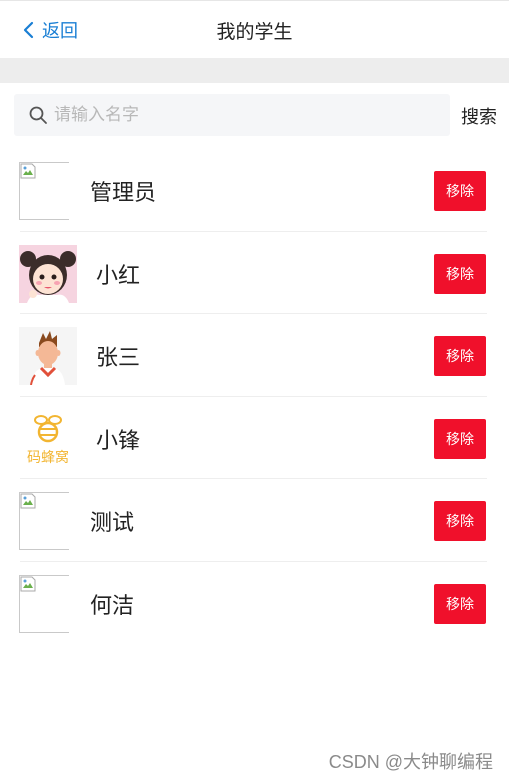 Image resolution: width=509 pixels, height=779 pixels. What do you see at coordinates (479, 116) in the screenshot?
I see `search-button: 搜索` at bounding box center [479, 116].